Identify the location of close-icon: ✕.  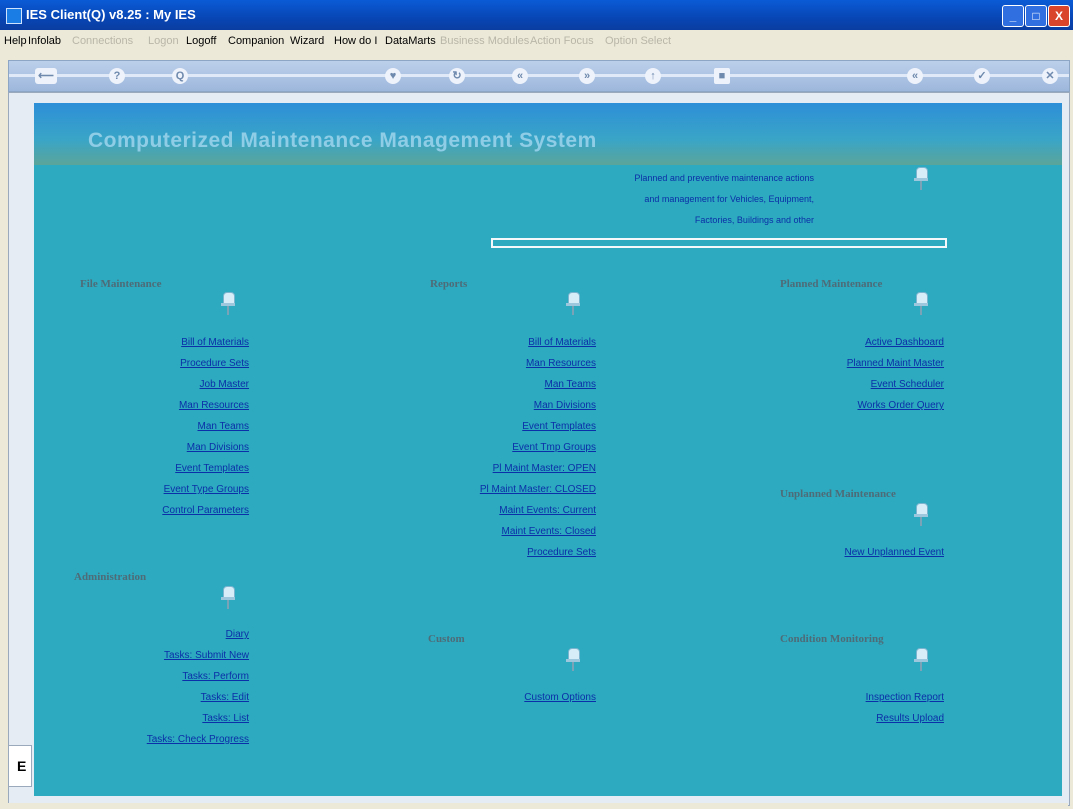
(1050, 76).